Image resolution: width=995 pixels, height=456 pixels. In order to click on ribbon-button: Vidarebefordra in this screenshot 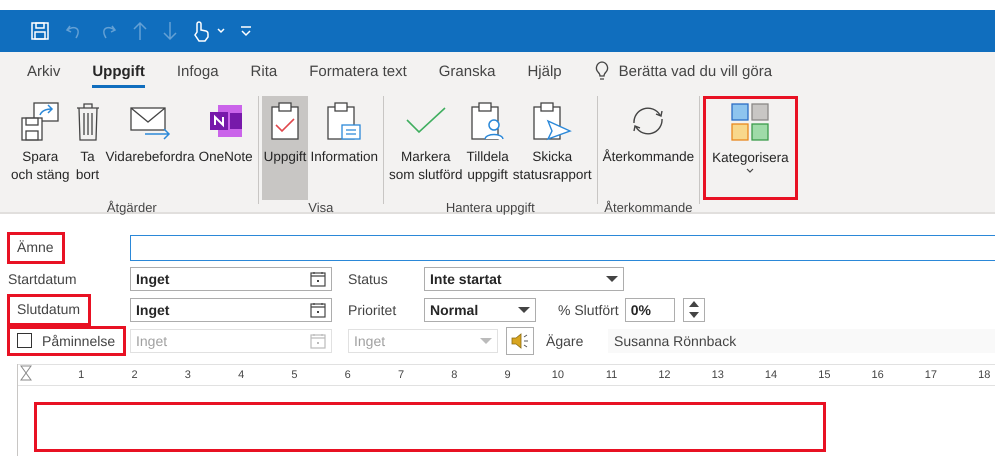, I will do `click(150, 148)`.